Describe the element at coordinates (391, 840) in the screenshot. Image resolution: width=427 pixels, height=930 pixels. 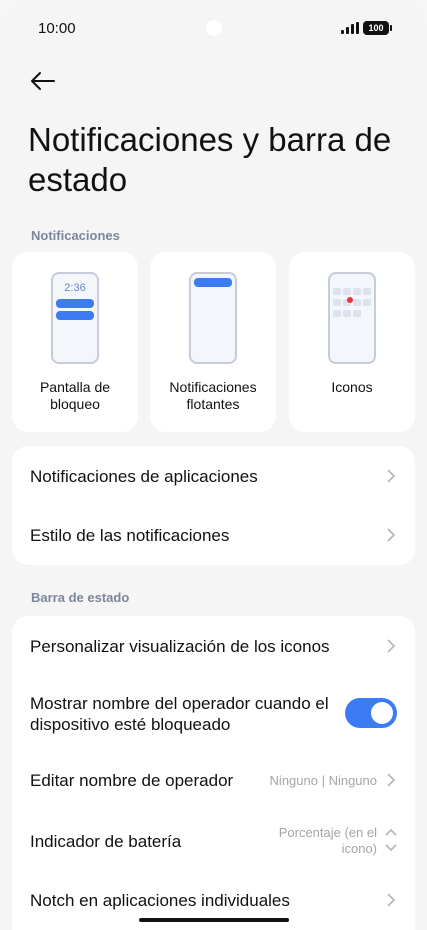
I see `chevron-up-down-icon` at that location.